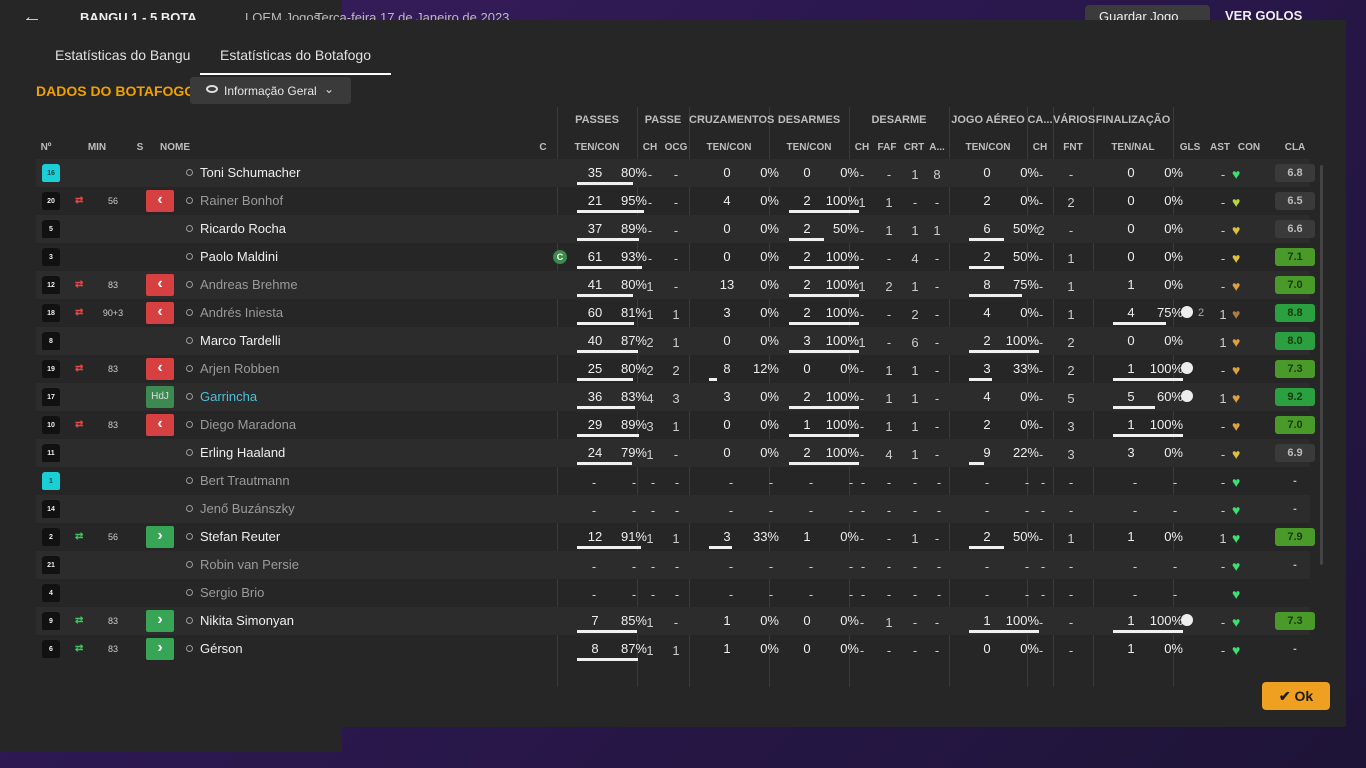 The width and height of the screenshot is (1366, 768). I want to click on table-row: 4 Sergio Brio - - - - - - - - - - - - - - - - - - ♥, so click(673, 593).